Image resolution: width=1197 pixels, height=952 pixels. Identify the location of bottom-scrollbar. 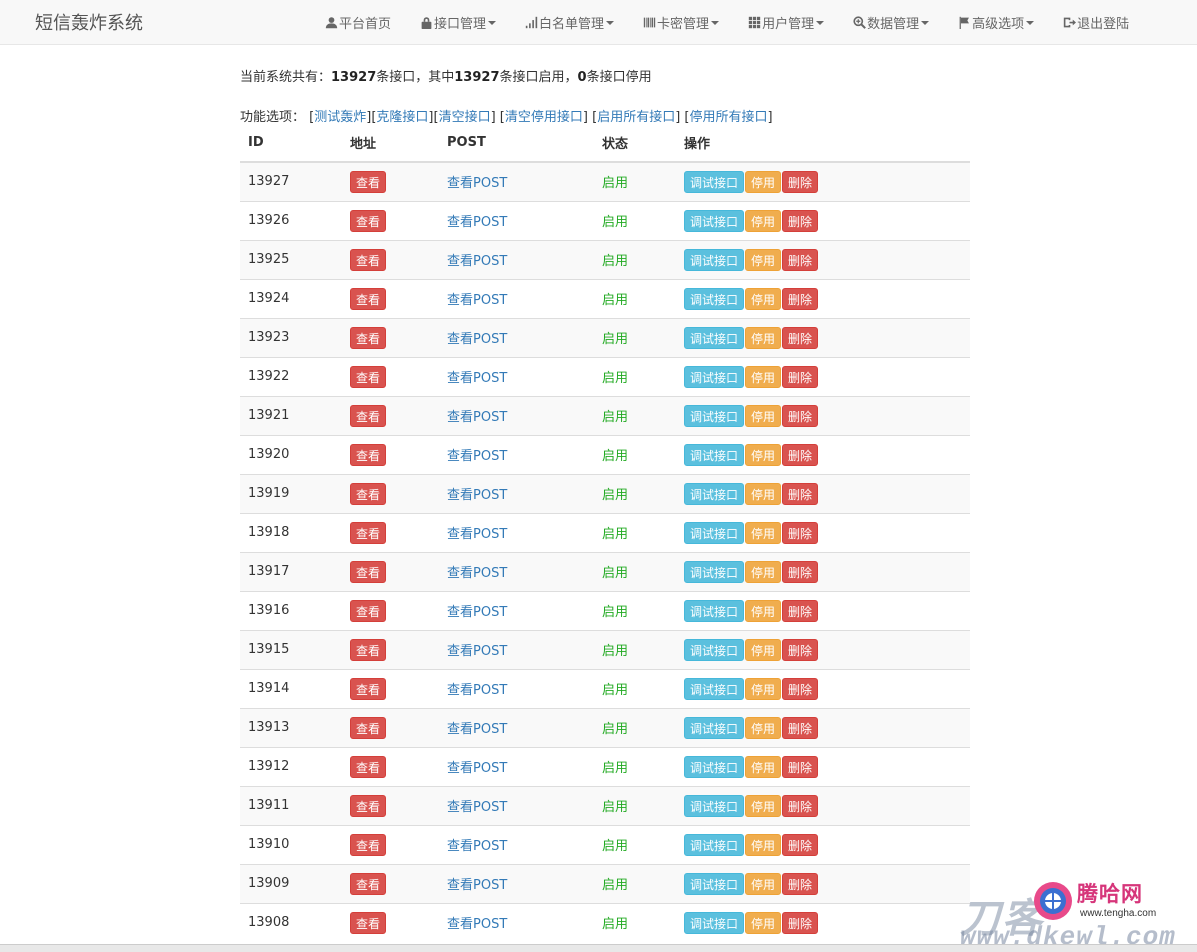
(598, 948).